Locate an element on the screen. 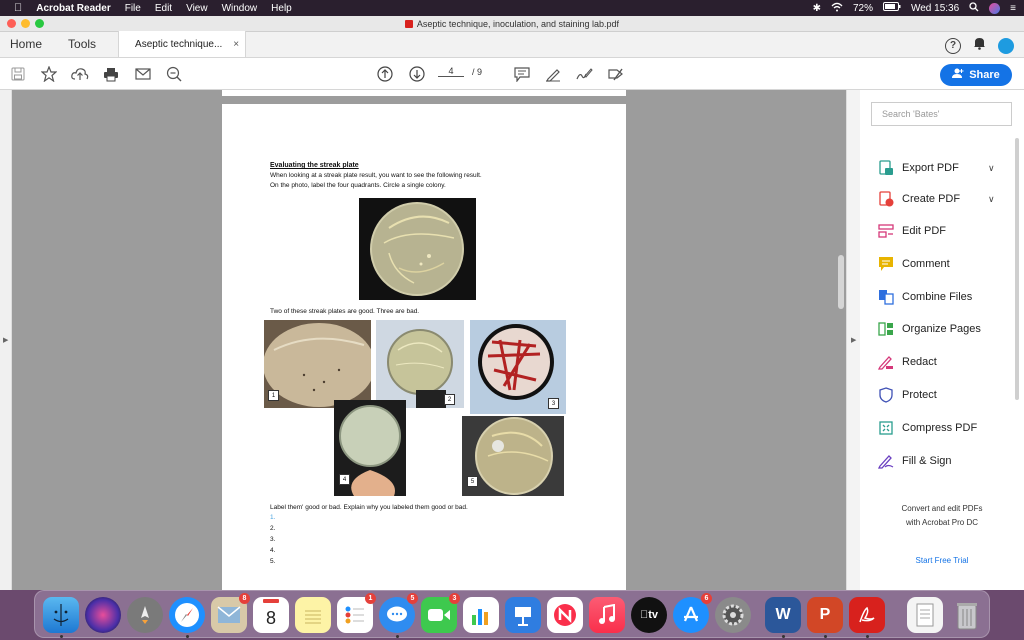  share-button: Share is located at coordinates (976, 75).